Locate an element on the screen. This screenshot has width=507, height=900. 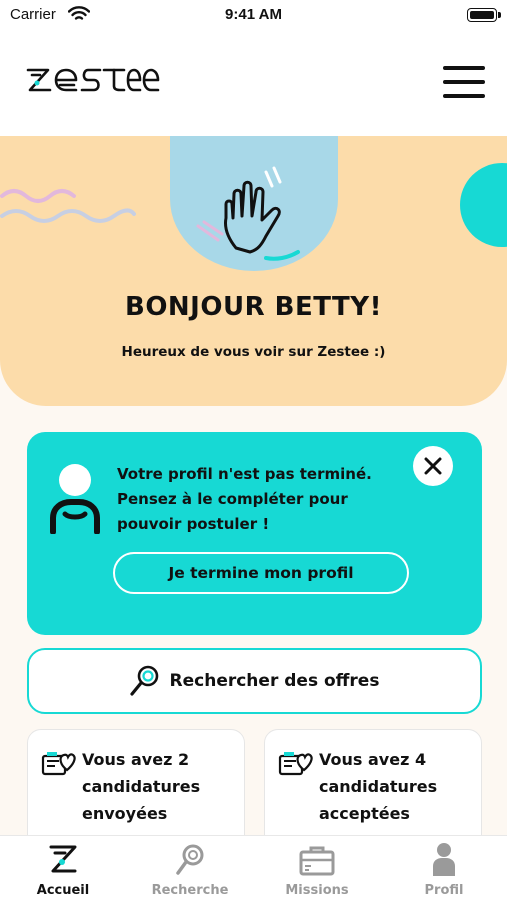
search-offers-label: Rechercher des offres is located at coordinates (274, 681).